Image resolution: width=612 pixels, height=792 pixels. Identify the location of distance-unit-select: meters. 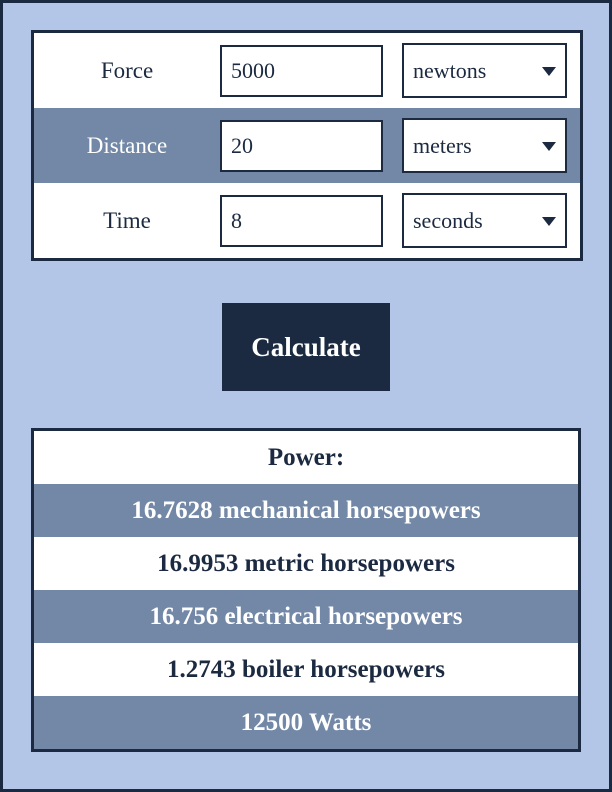
(484, 145).